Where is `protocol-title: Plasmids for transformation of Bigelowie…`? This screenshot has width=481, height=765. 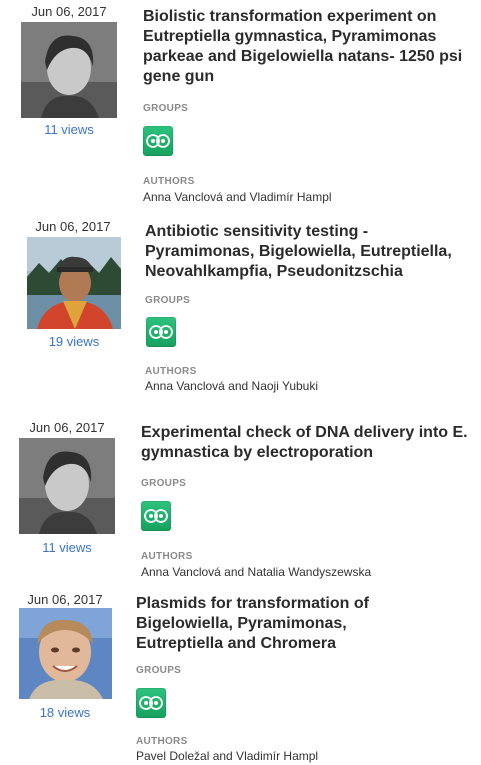 protocol-title: Plasmids for transformation of Bigelowie… is located at coordinates (286, 624).